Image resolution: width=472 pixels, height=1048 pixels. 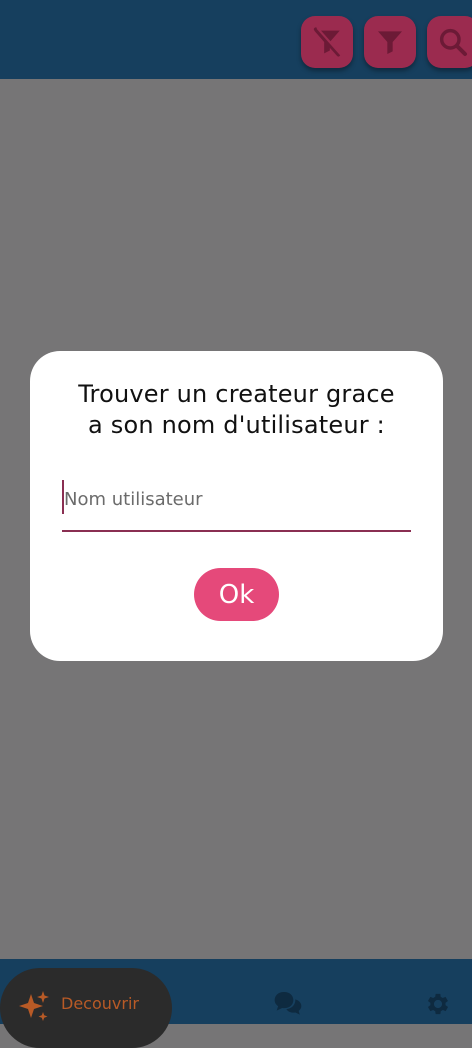 I want to click on nav-item-settings, so click(x=438, y=1006).